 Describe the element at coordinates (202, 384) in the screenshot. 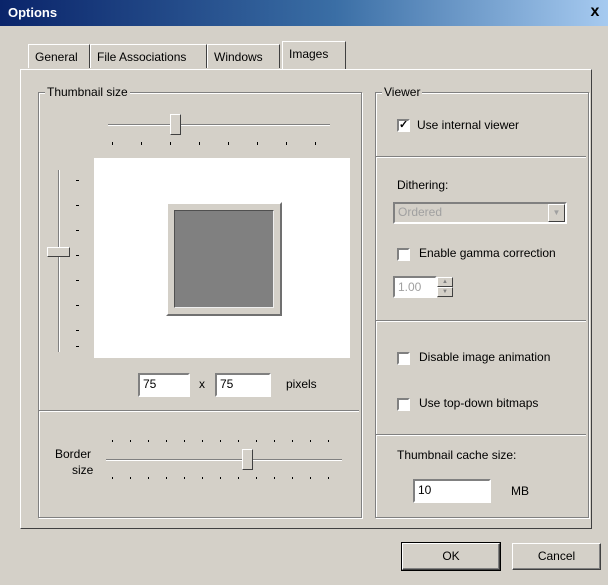

I see `times-label: x` at that location.